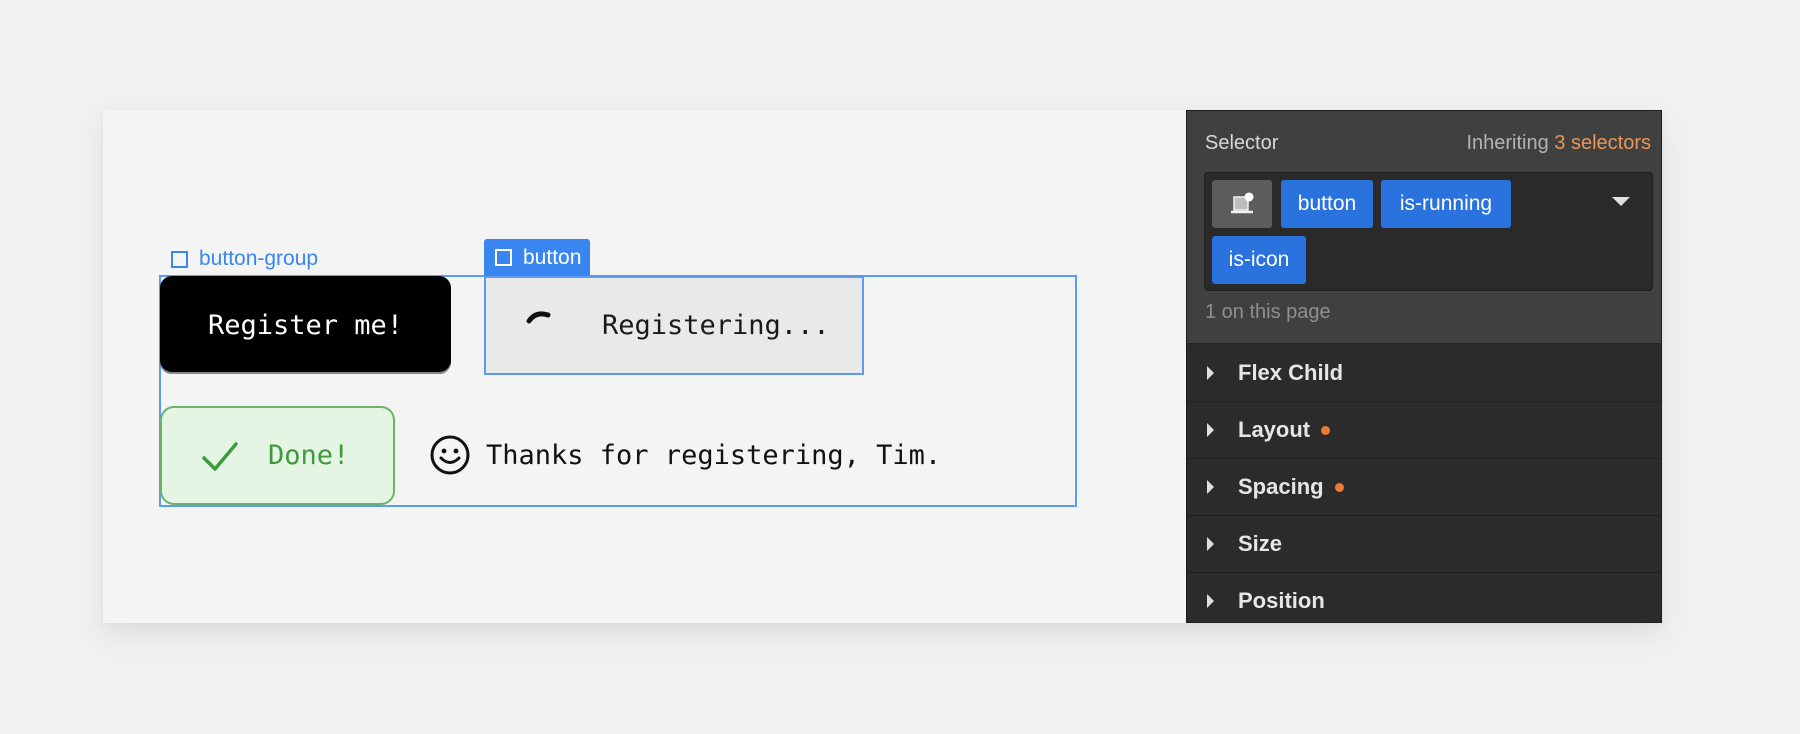 Image resolution: width=1800 pixels, height=734 pixels. Describe the element at coordinates (450, 455) in the screenshot. I see `smile-icon` at that location.